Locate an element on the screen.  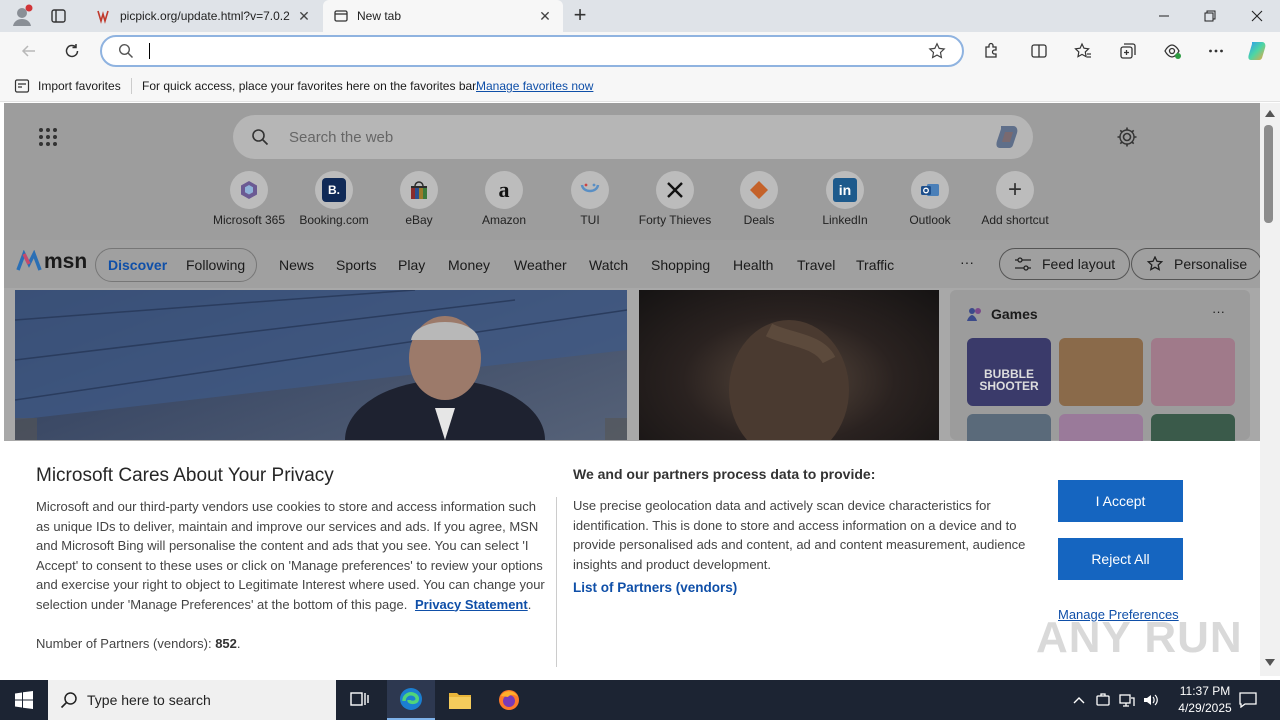
new-tab-button: + is located at coordinates (580, 15).